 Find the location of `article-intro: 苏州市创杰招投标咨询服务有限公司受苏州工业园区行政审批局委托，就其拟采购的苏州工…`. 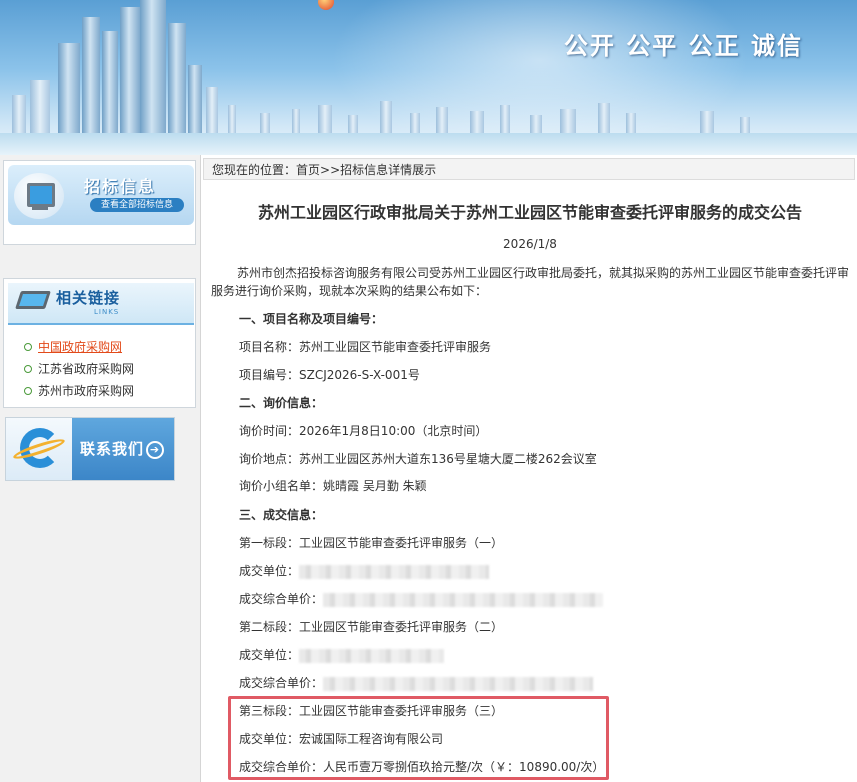

article-intro: 苏州市创杰招投标咨询服务有限公司受苏州工业园区行政审批局委托，就其拟采购的苏州工… is located at coordinates (530, 282).